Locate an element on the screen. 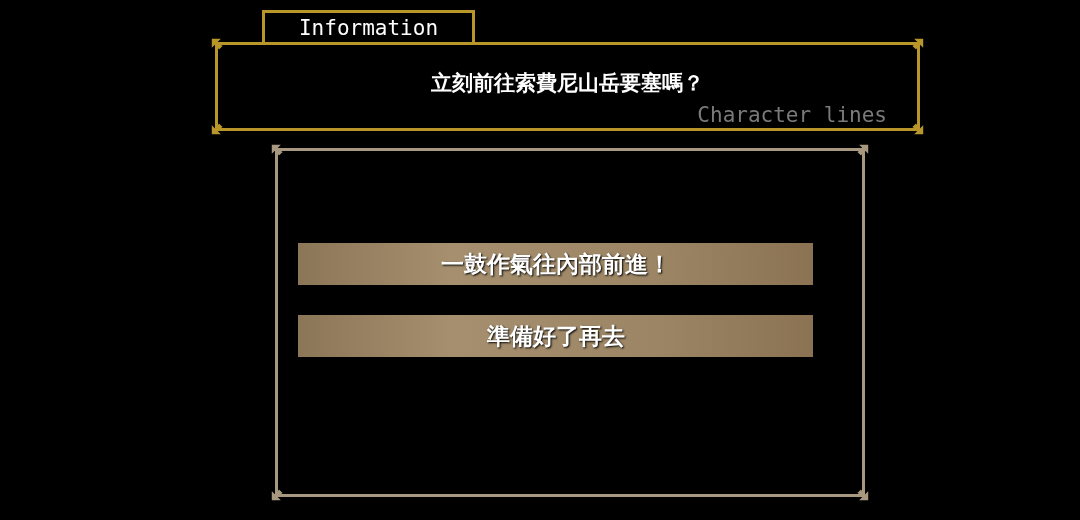 The height and width of the screenshot is (520, 1080). header-title: Information is located at coordinates (368, 27).